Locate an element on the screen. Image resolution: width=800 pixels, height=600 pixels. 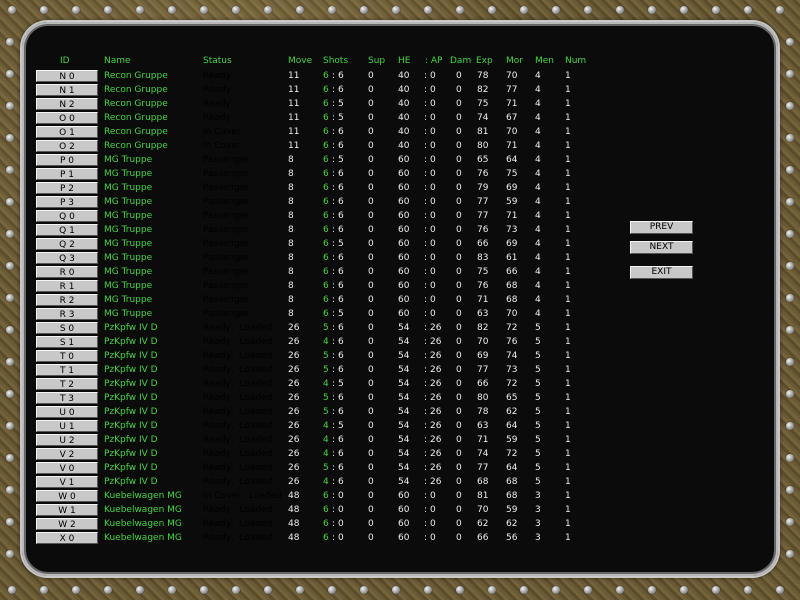
unit-id-button: U 1 is located at coordinates (67, 426).